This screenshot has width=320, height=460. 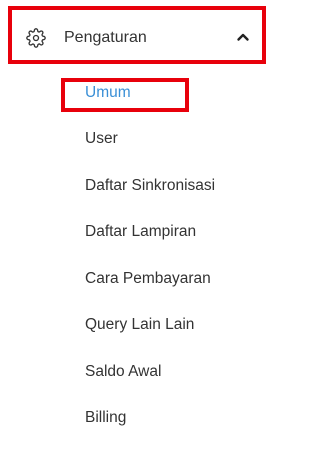 I want to click on settings-group-label: Pengaturan, so click(x=105, y=37).